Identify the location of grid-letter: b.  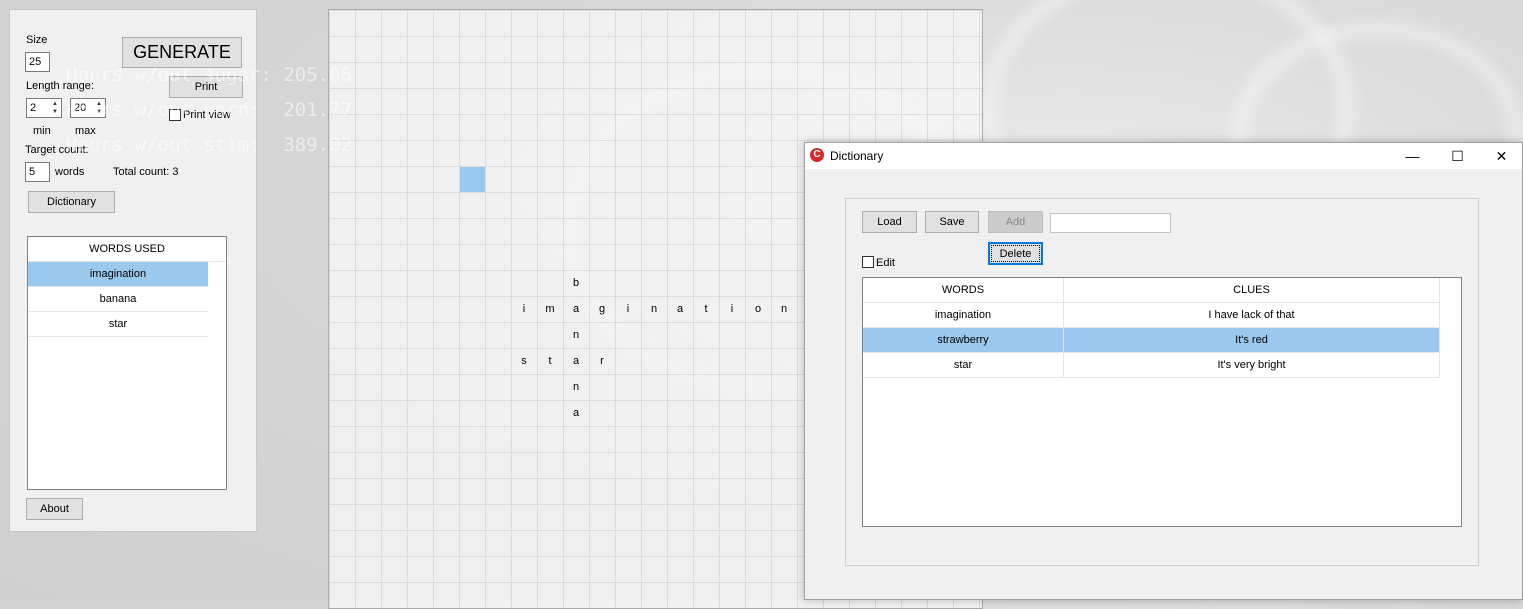
(576, 283).